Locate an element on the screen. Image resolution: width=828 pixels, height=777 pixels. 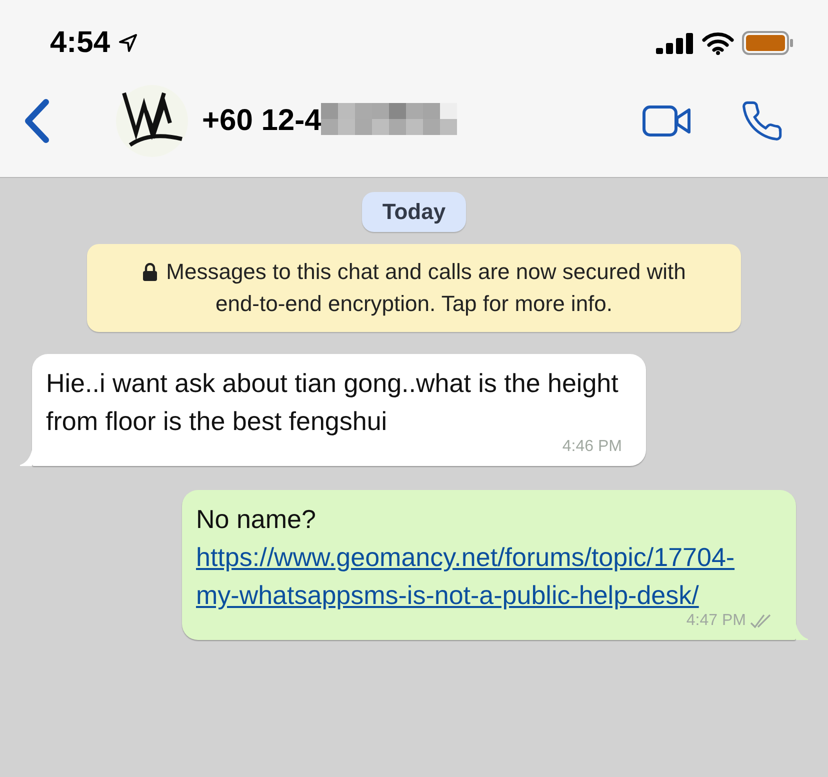
date-chip: Today is located at coordinates (414, 212).